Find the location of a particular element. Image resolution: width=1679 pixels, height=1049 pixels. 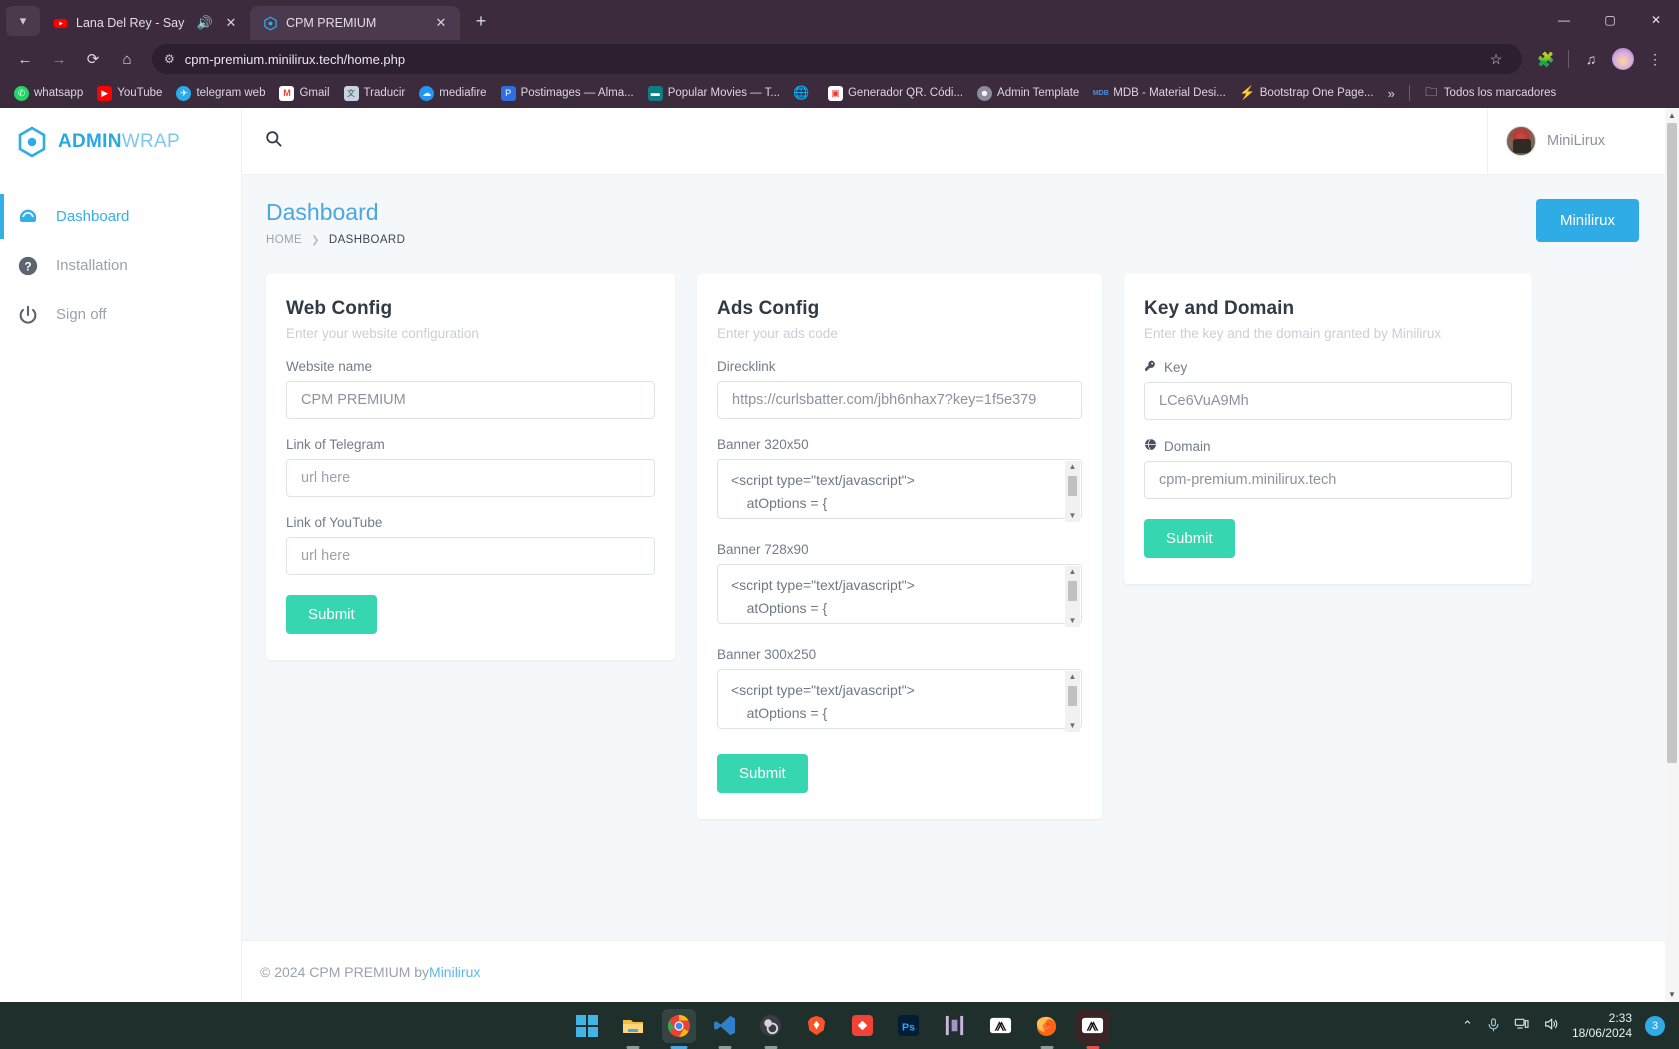

telegram-icon: ✈ is located at coordinates (184, 93).